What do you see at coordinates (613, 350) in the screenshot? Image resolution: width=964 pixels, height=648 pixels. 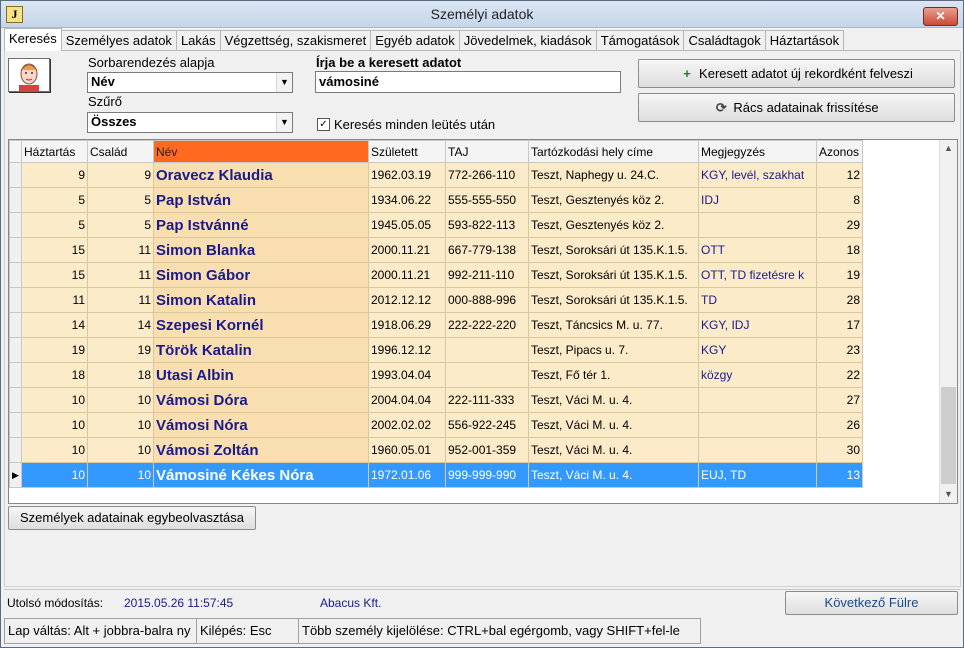 I see `table-cell: Teszt, Pipacs u. 7.` at bounding box center [613, 350].